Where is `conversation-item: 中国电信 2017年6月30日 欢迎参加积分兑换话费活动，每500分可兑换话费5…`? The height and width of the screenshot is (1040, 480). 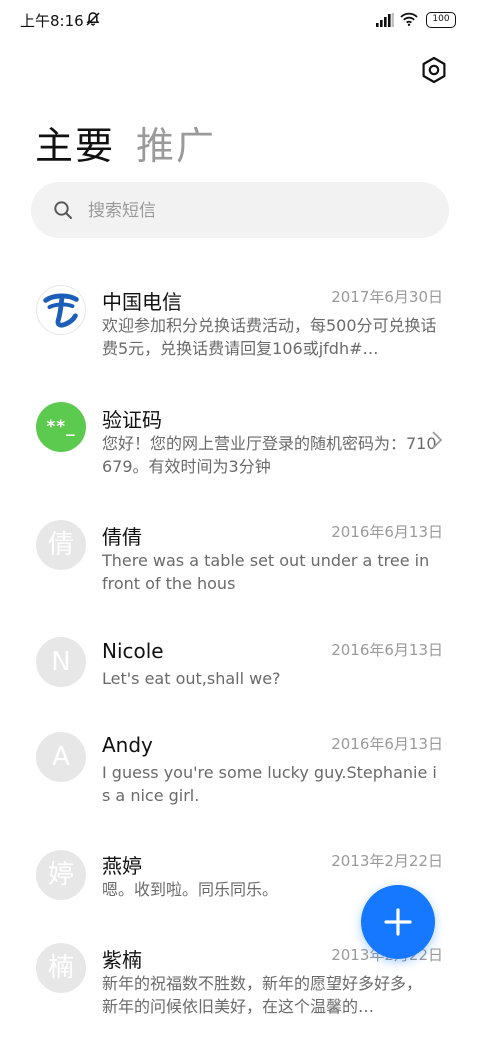
conversation-item: 中国电信 2017年6月30日 欢迎参加积分兑换话费活动，每500分可兑换话费5… is located at coordinates (240, 320).